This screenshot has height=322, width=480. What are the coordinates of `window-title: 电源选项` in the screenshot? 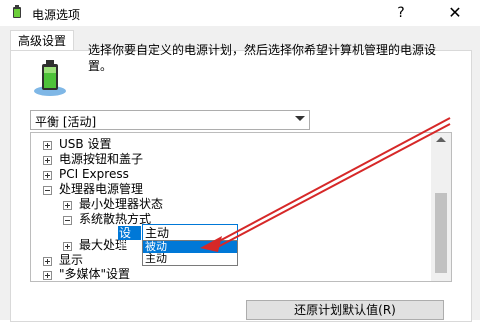 It's located at (56, 15).